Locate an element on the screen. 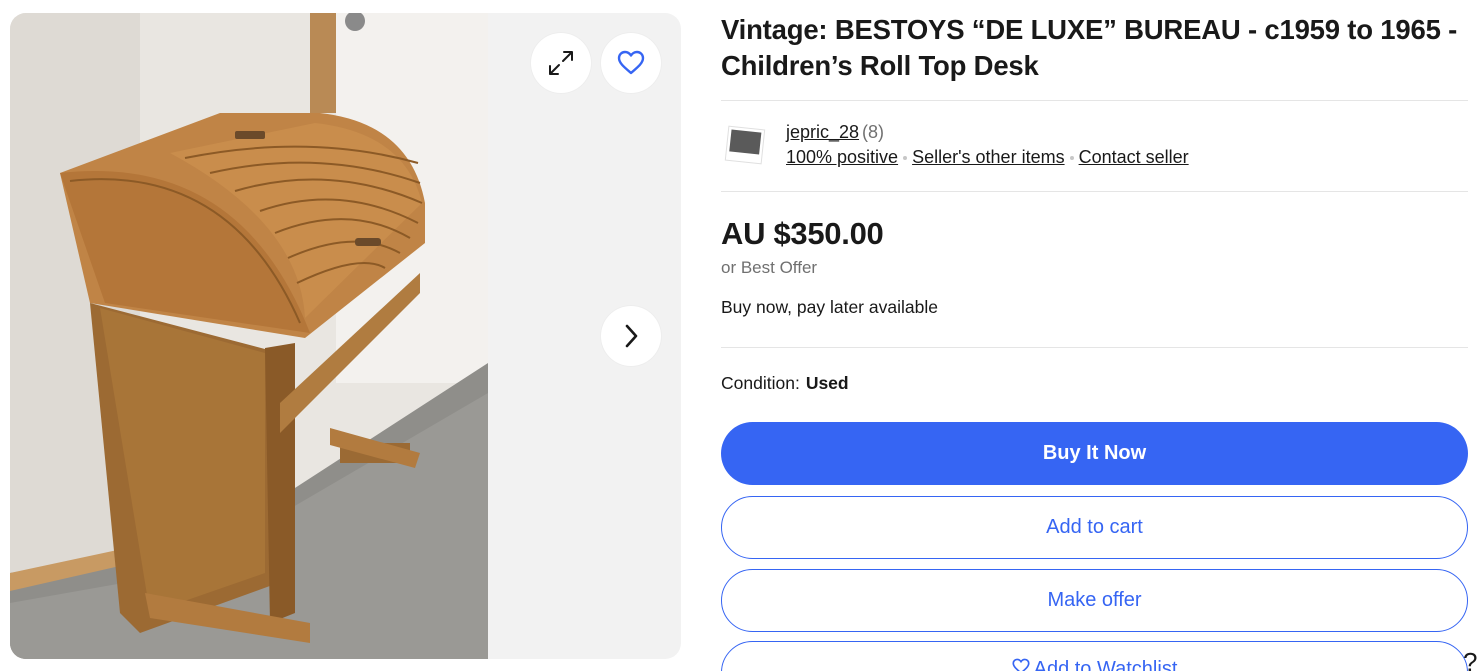 This screenshot has height=671, width=1481. price: AU $350.00 is located at coordinates (802, 233).